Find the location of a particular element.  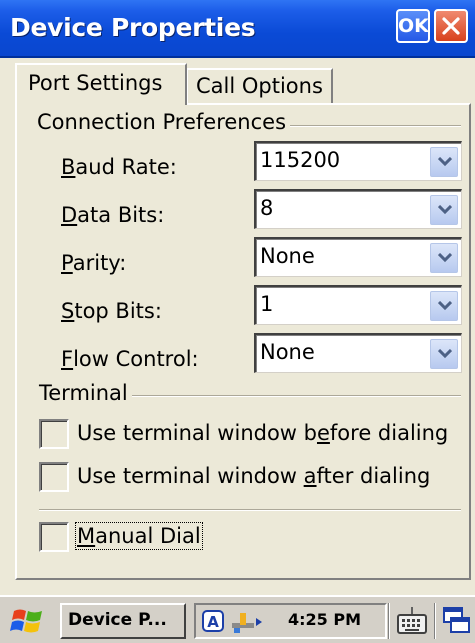

baud-rate-label: Baud Rate: is located at coordinates (119, 167).